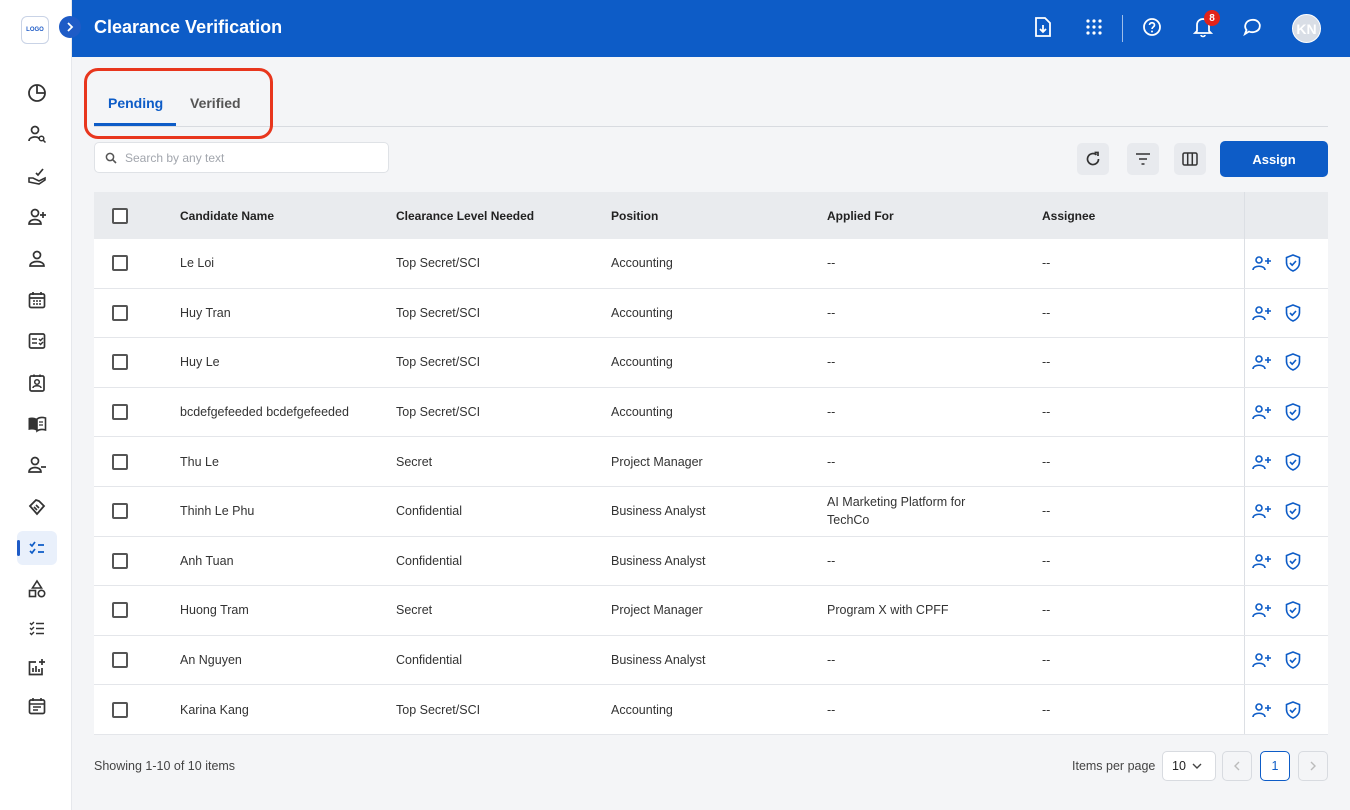  I want to click on app-logo: LOGO, so click(35, 30).